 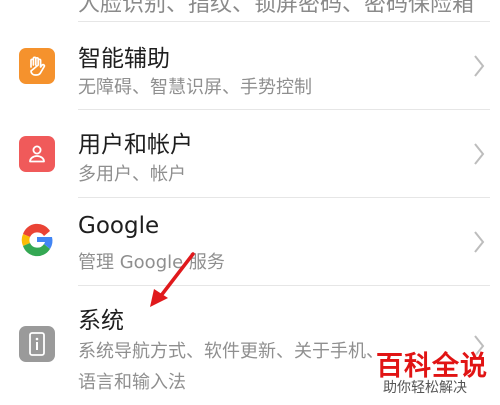 I want to click on watermark-slogan: 助你轻松解决, so click(x=425, y=388).